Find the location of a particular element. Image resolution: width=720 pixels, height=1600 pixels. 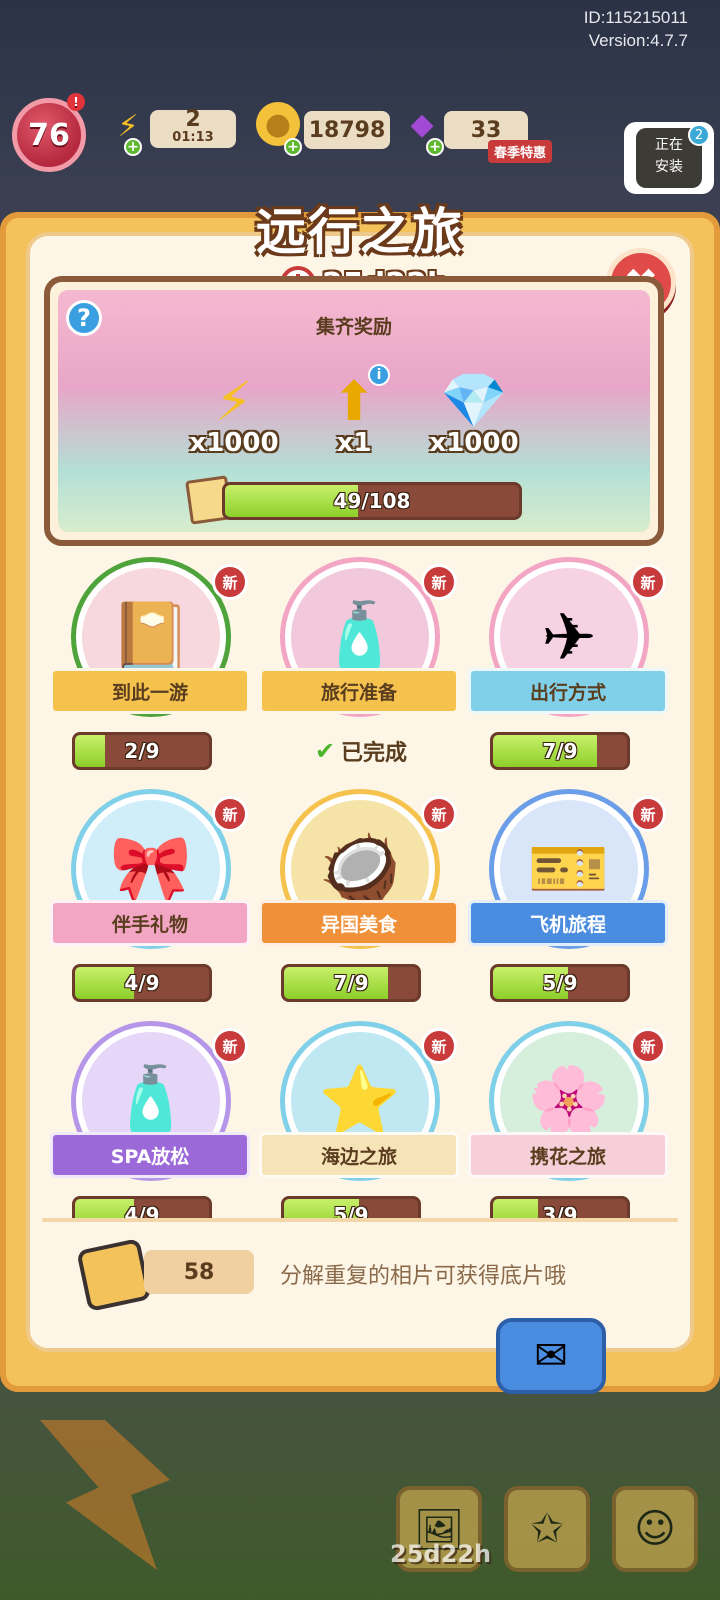

album-label: 到此一游 is located at coordinates (150, 691).